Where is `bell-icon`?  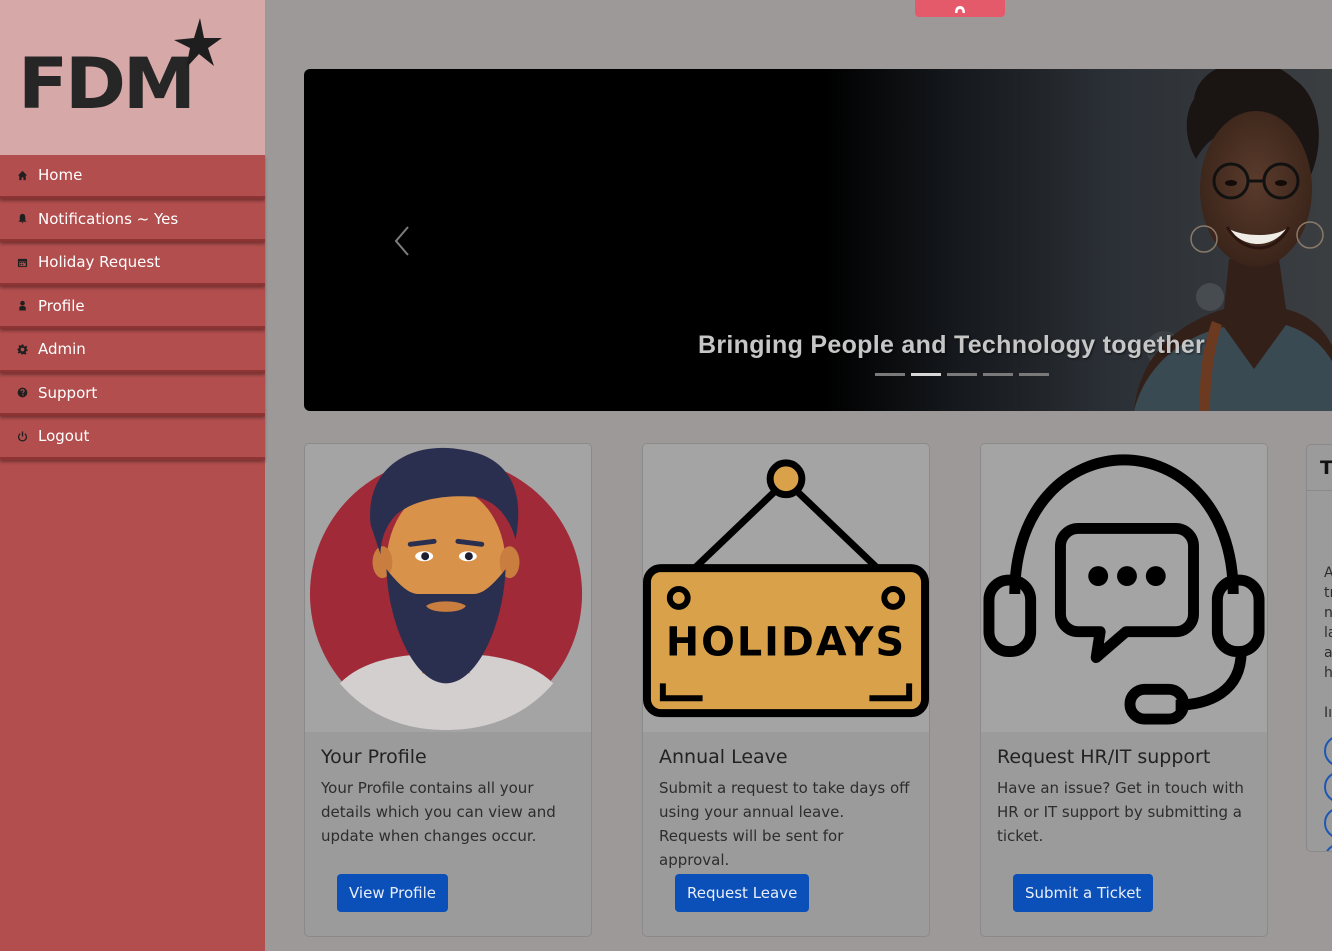
bell-icon is located at coordinates (22, 219).